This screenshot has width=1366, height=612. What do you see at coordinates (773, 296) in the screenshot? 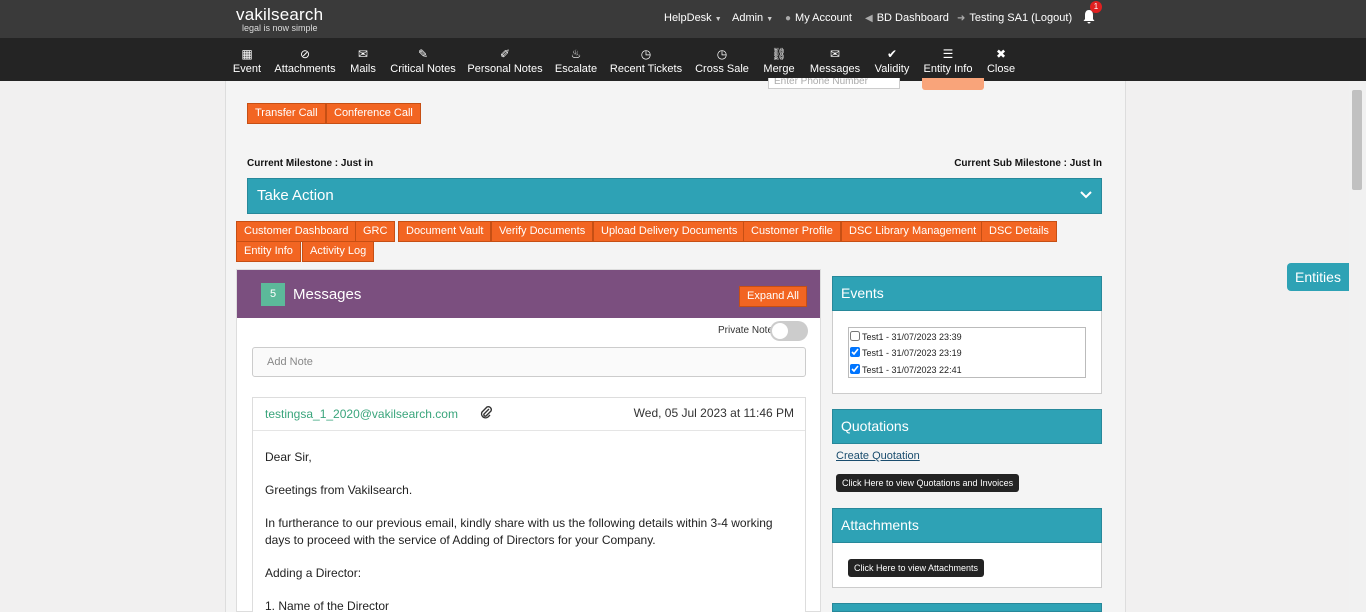
I see `expand-all-button: Expand All` at bounding box center [773, 296].